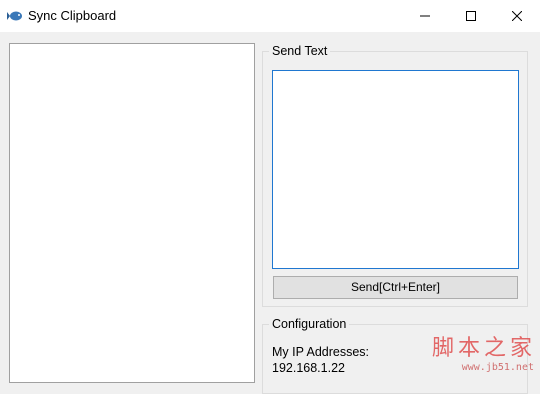 Image resolution: width=540 pixels, height=394 pixels. What do you see at coordinates (308, 368) in the screenshot?
I see `ip-address-value: 192.168.1.22` at bounding box center [308, 368].